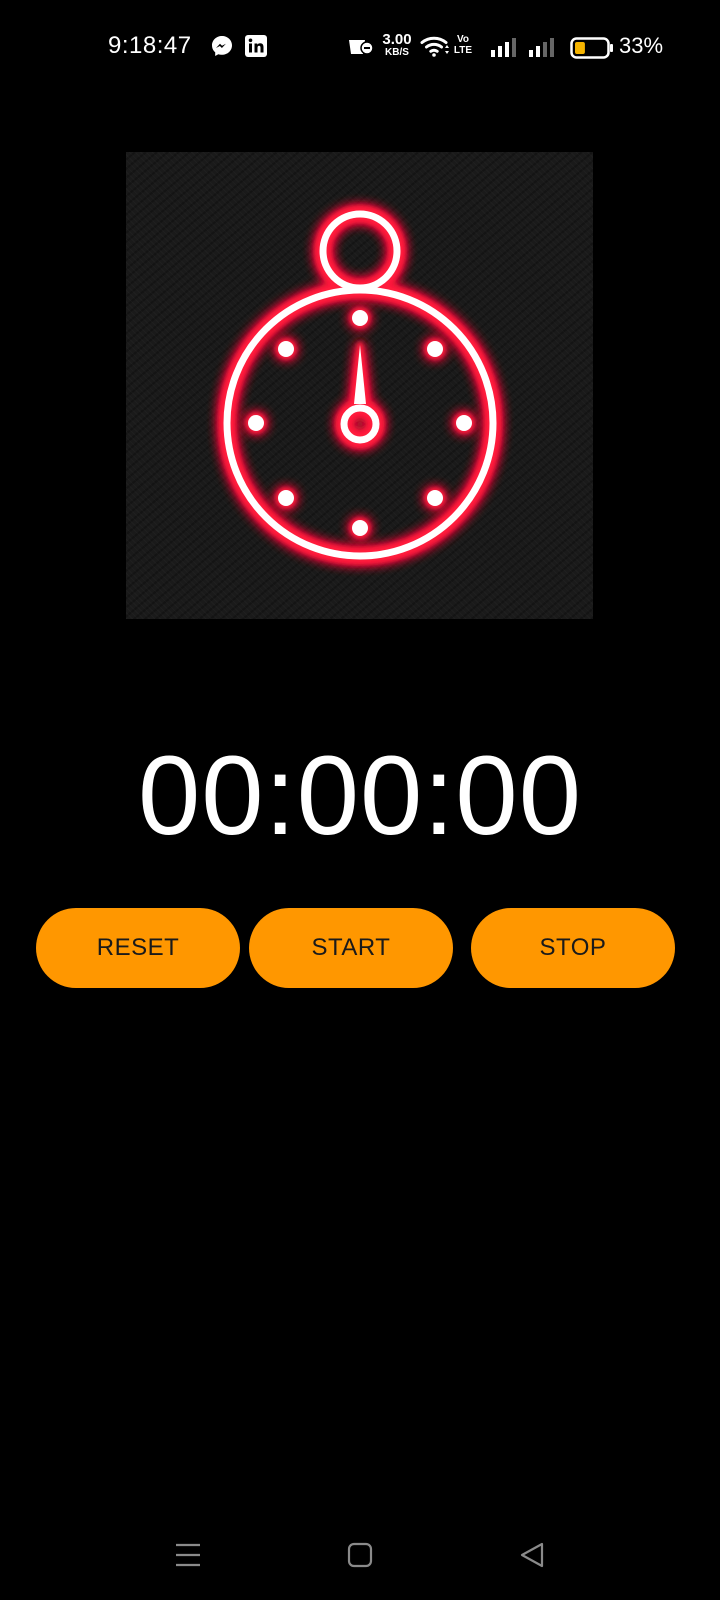 This screenshot has width=720, height=1600. I want to click on data-saver-icon, so click(361, 48).